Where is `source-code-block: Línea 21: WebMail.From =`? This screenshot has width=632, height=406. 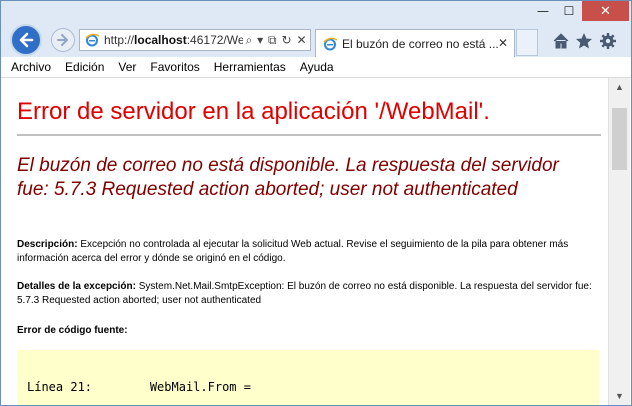 source-code-block: Línea 21: WebMail.From = is located at coordinates (308, 377).